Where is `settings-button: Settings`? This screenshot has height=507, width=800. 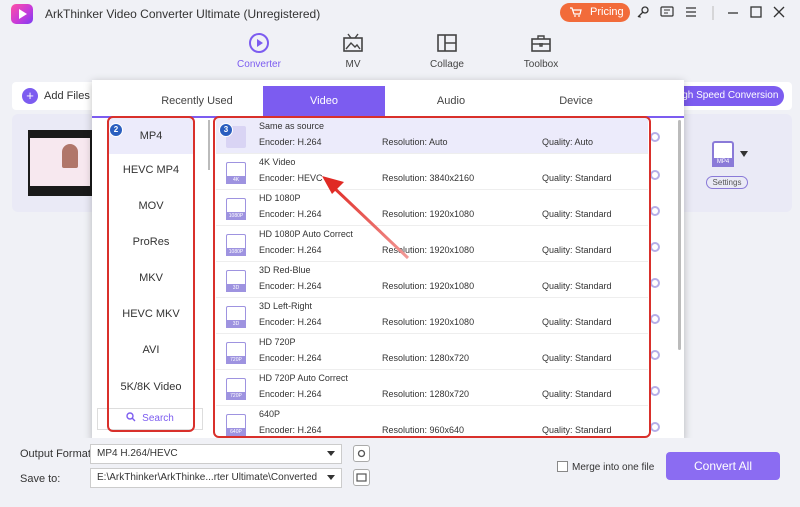
settings-button: Settings is located at coordinates (727, 182).